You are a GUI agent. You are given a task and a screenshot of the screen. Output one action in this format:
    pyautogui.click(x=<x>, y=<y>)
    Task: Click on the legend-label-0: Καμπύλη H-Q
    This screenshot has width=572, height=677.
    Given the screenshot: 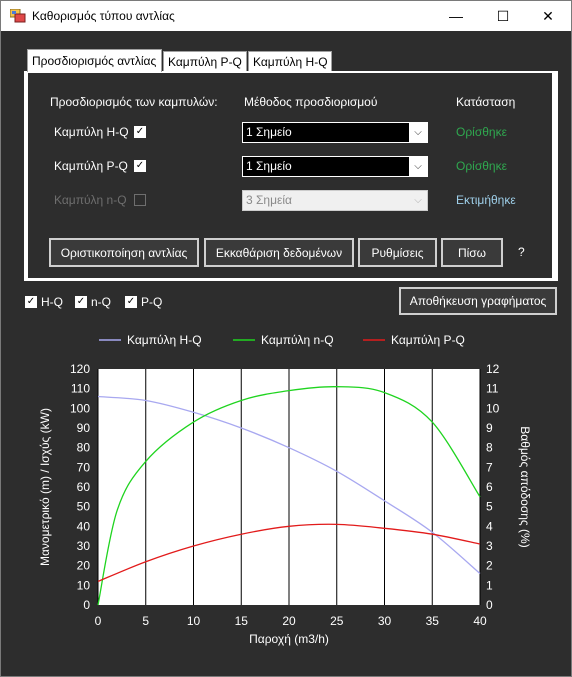 What is the action you would take?
    pyautogui.click(x=164, y=340)
    